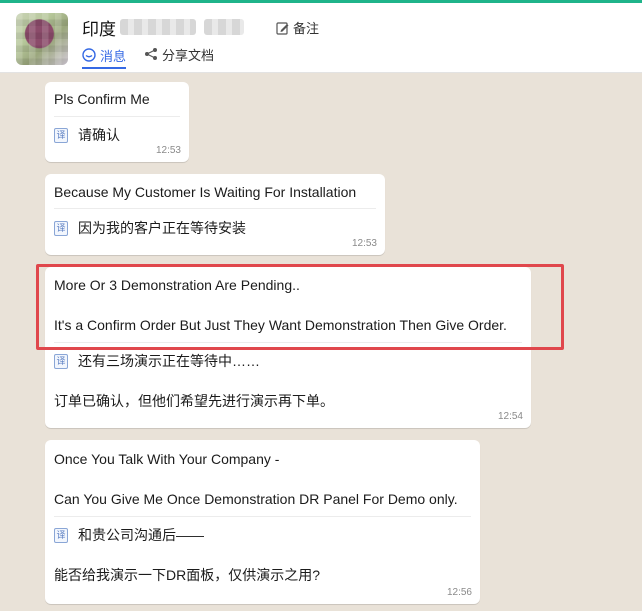 This screenshot has height=611, width=642. I want to click on translation-row: 译 和贵公司沟通后——, so click(129, 535).